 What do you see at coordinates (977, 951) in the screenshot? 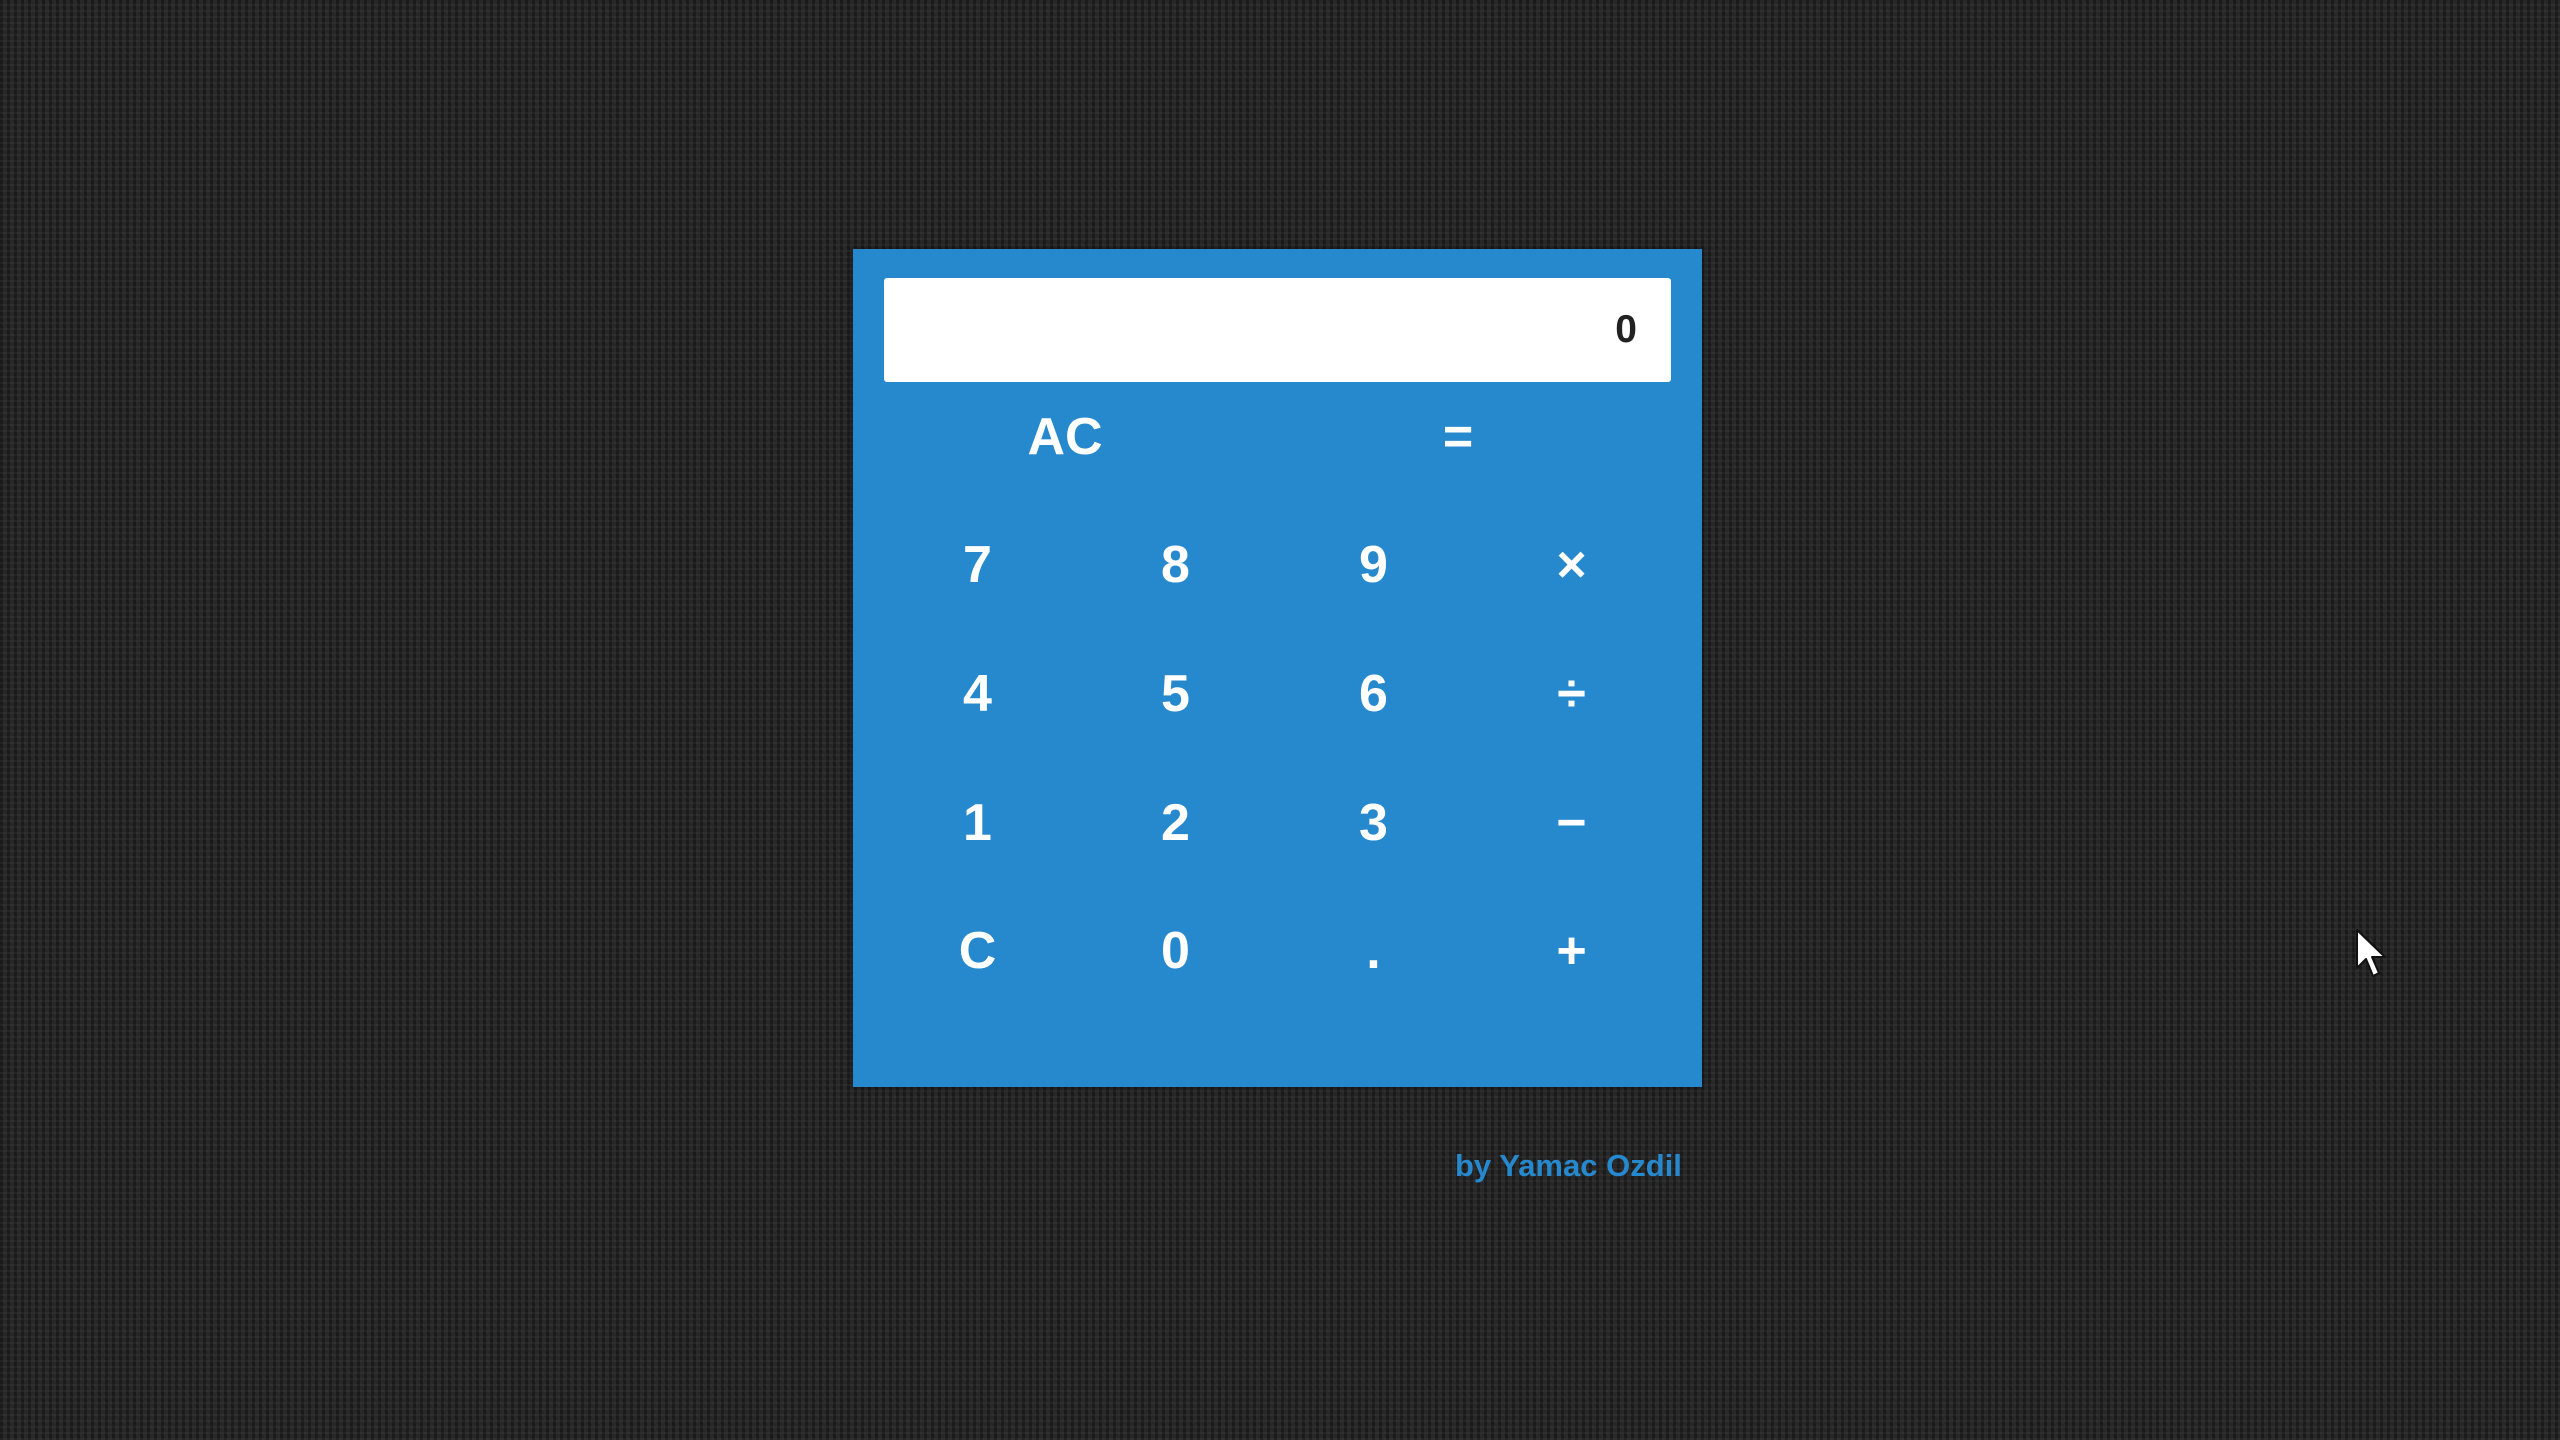
I see `clear-entry-button: C` at bounding box center [977, 951].